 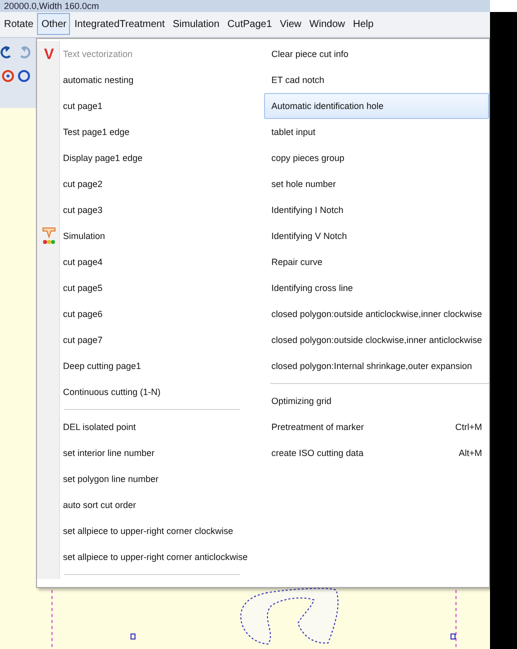 What do you see at coordinates (327, 24) in the screenshot?
I see `menu-bar-item: Window` at bounding box center [327, 24].